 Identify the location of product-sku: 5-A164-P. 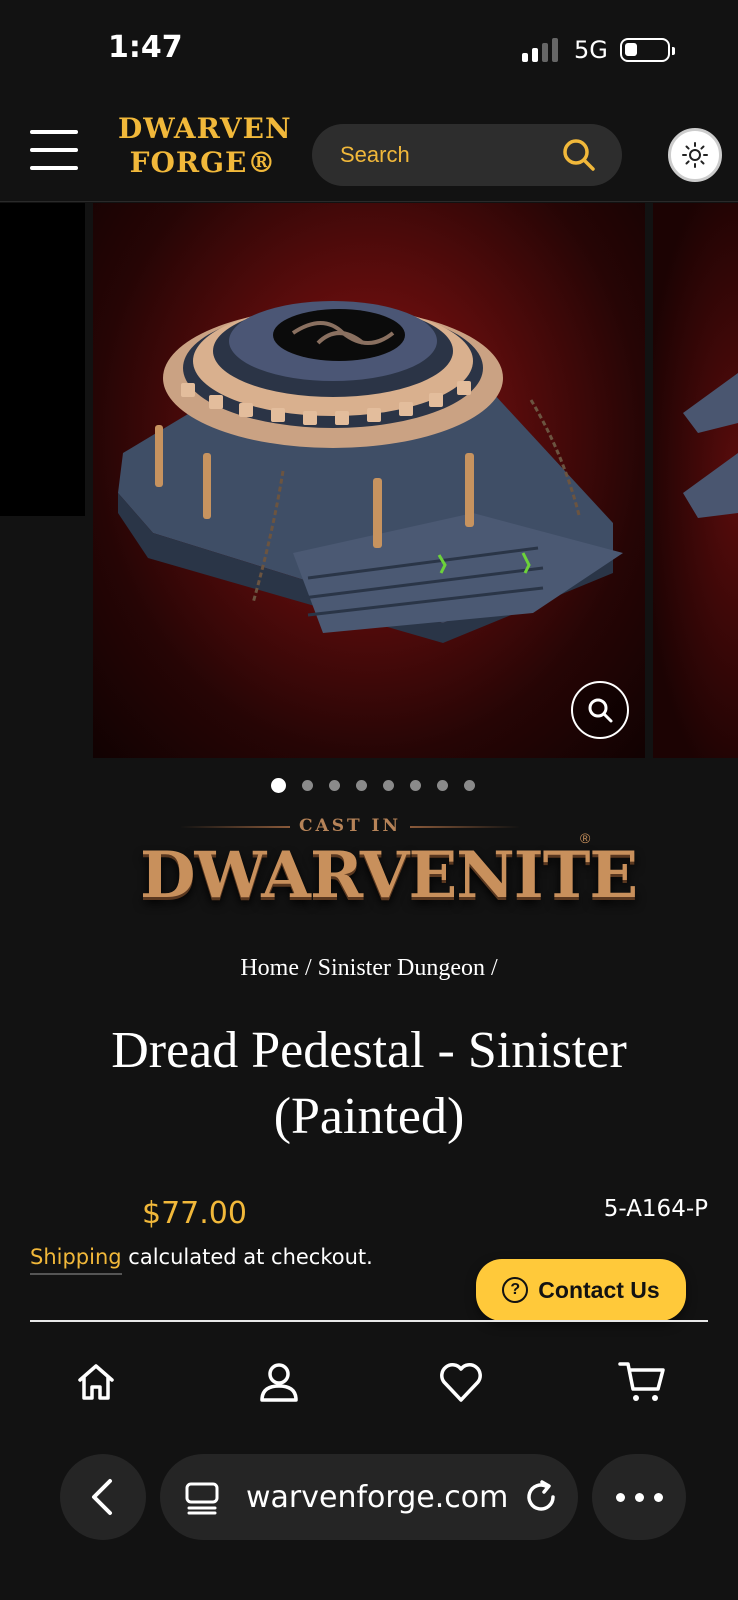
(655, 1209).